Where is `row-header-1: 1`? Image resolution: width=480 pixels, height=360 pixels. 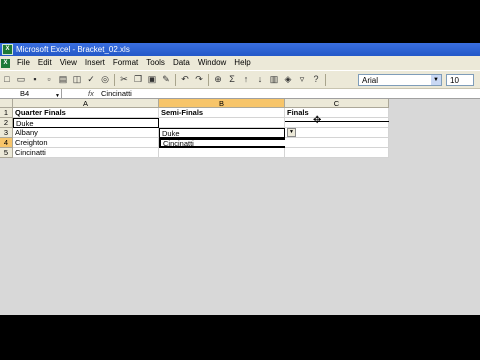
row-header-1: 1 is located at coordinates (6, 113).